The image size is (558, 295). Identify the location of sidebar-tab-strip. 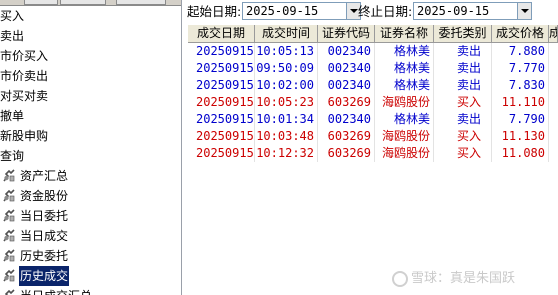
(90, 3).